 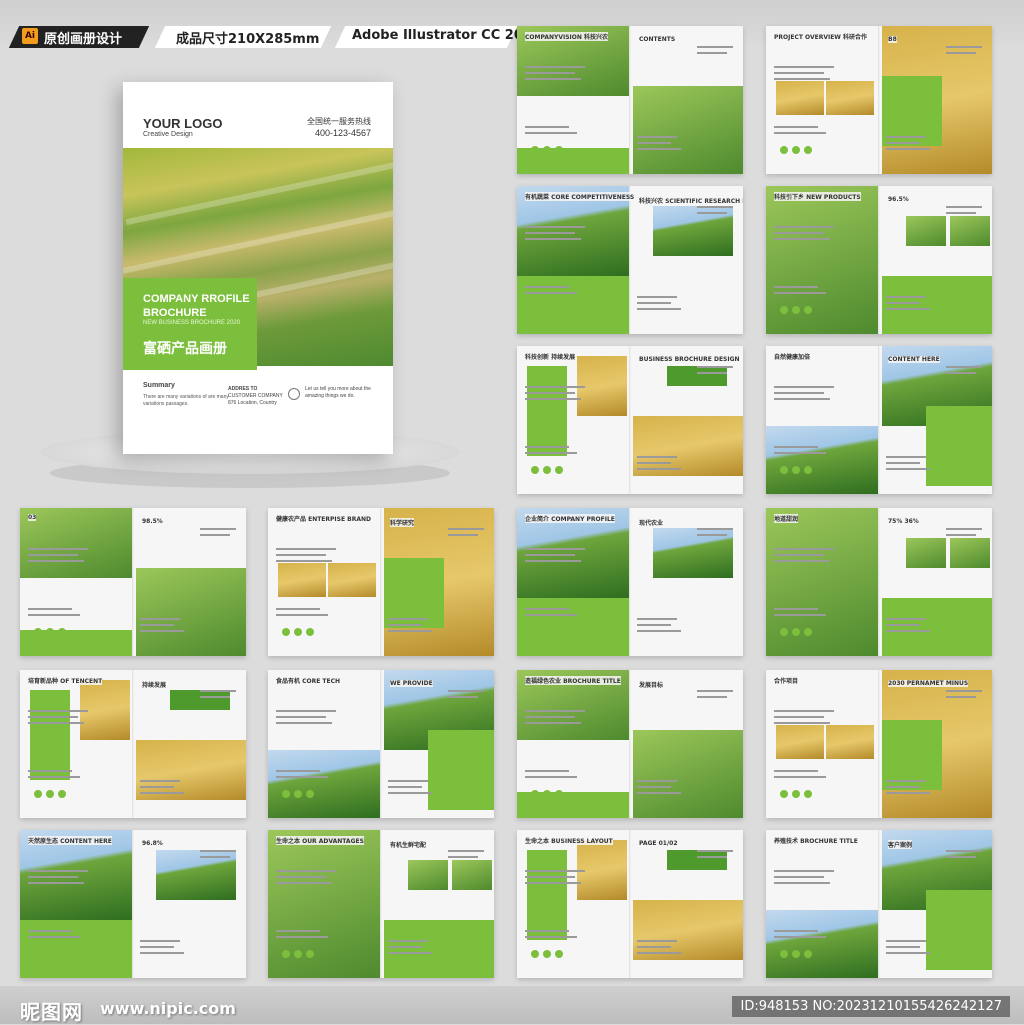 I want to click on cover-subtitle: NEW BUSINESS BROCHURE 2020, so click(x=192, y=323).